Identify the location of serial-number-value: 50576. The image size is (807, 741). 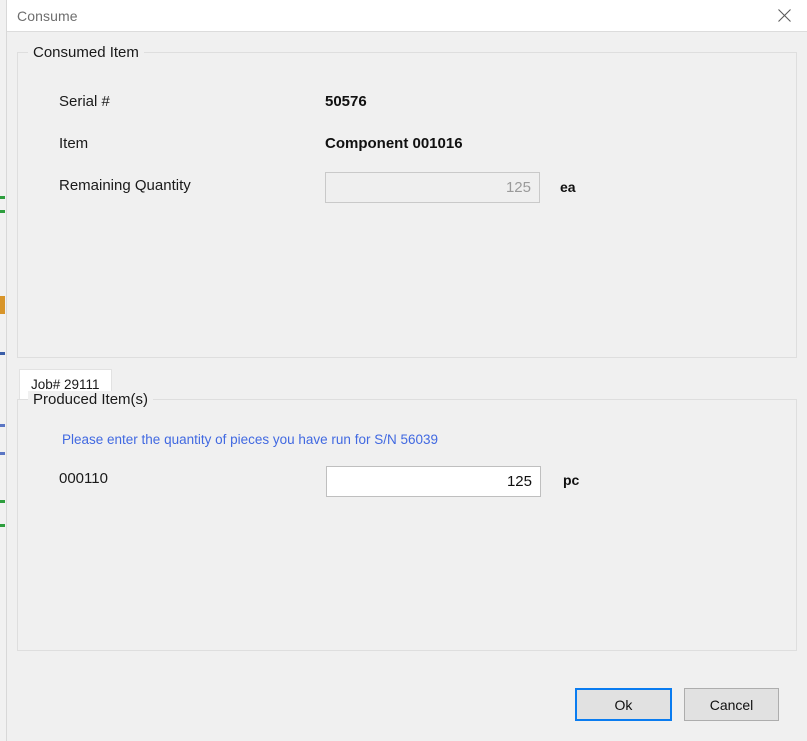
(346, 101).